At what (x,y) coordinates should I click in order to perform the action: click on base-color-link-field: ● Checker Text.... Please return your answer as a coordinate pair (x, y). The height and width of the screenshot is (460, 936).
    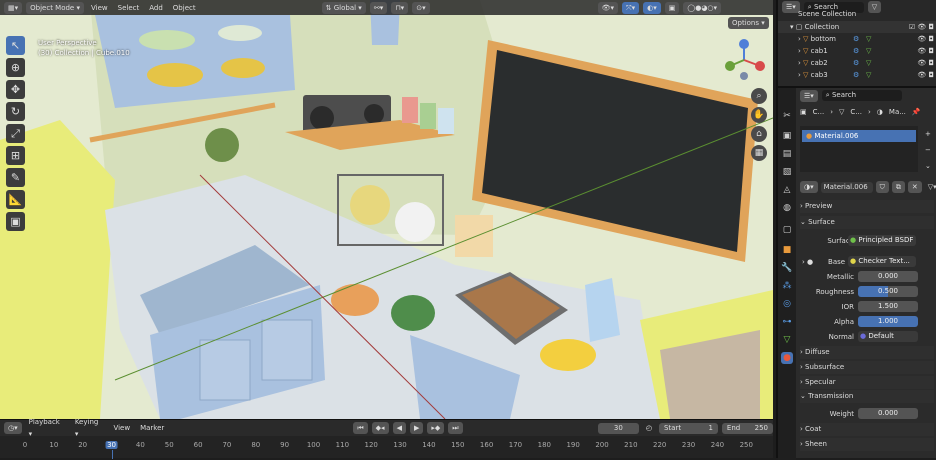
    Looking at the image, I should click on (882, 261).